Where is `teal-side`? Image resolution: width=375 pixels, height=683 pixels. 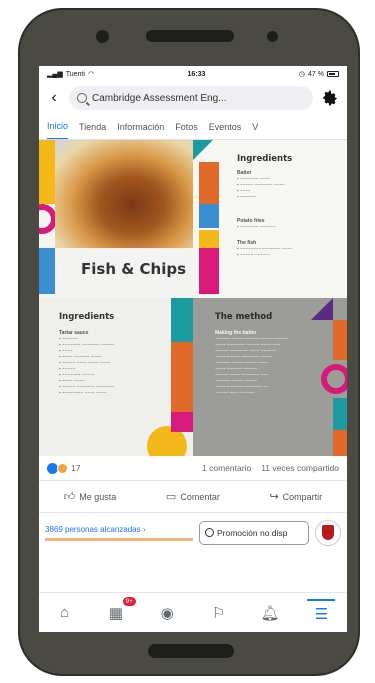 teal-side is located at coordinates (340, 414).